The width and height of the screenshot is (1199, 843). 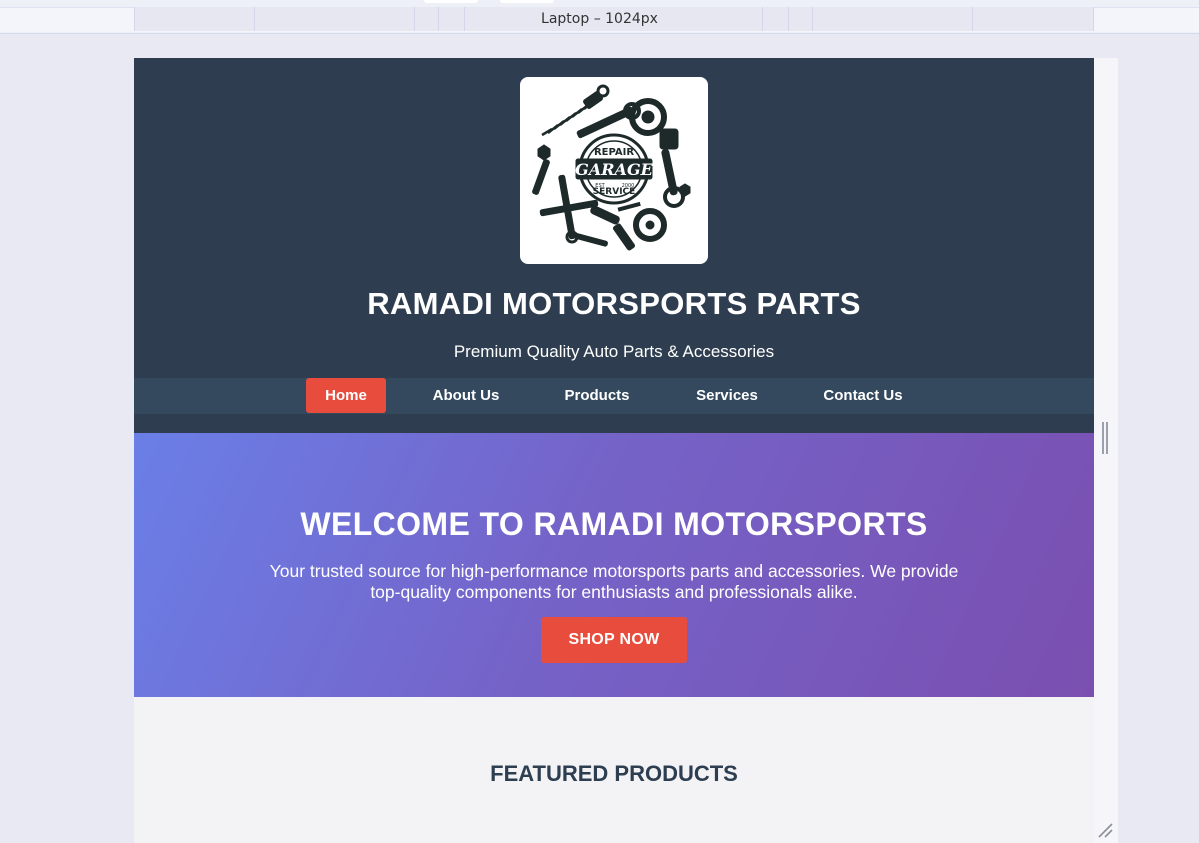 I want to click on logo-text-top: REPAIR, so click(x=614, y=152).